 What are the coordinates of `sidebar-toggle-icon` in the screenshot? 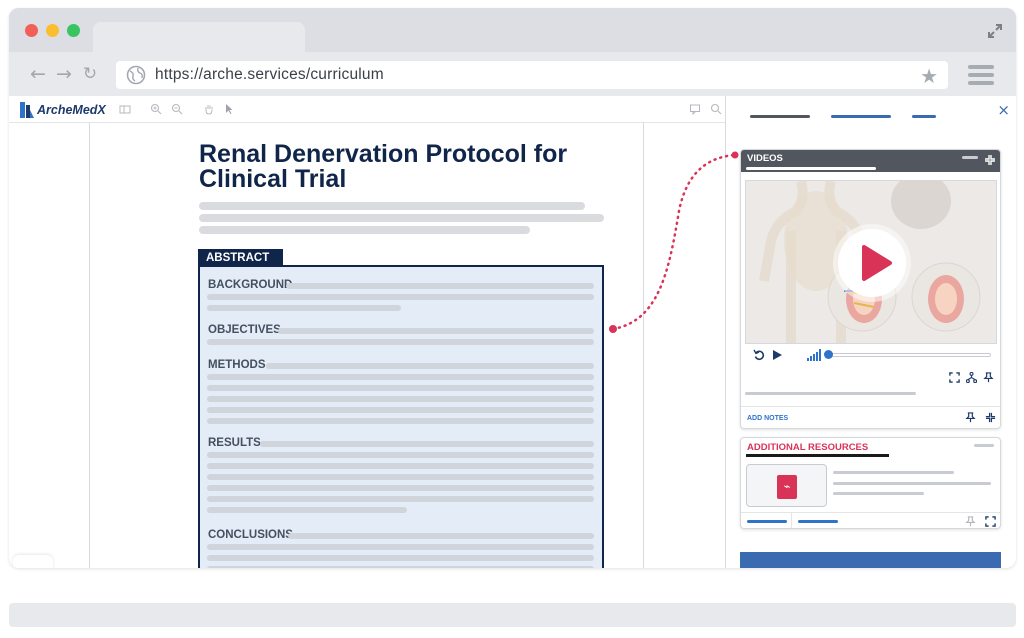 It's located at (125, 109).